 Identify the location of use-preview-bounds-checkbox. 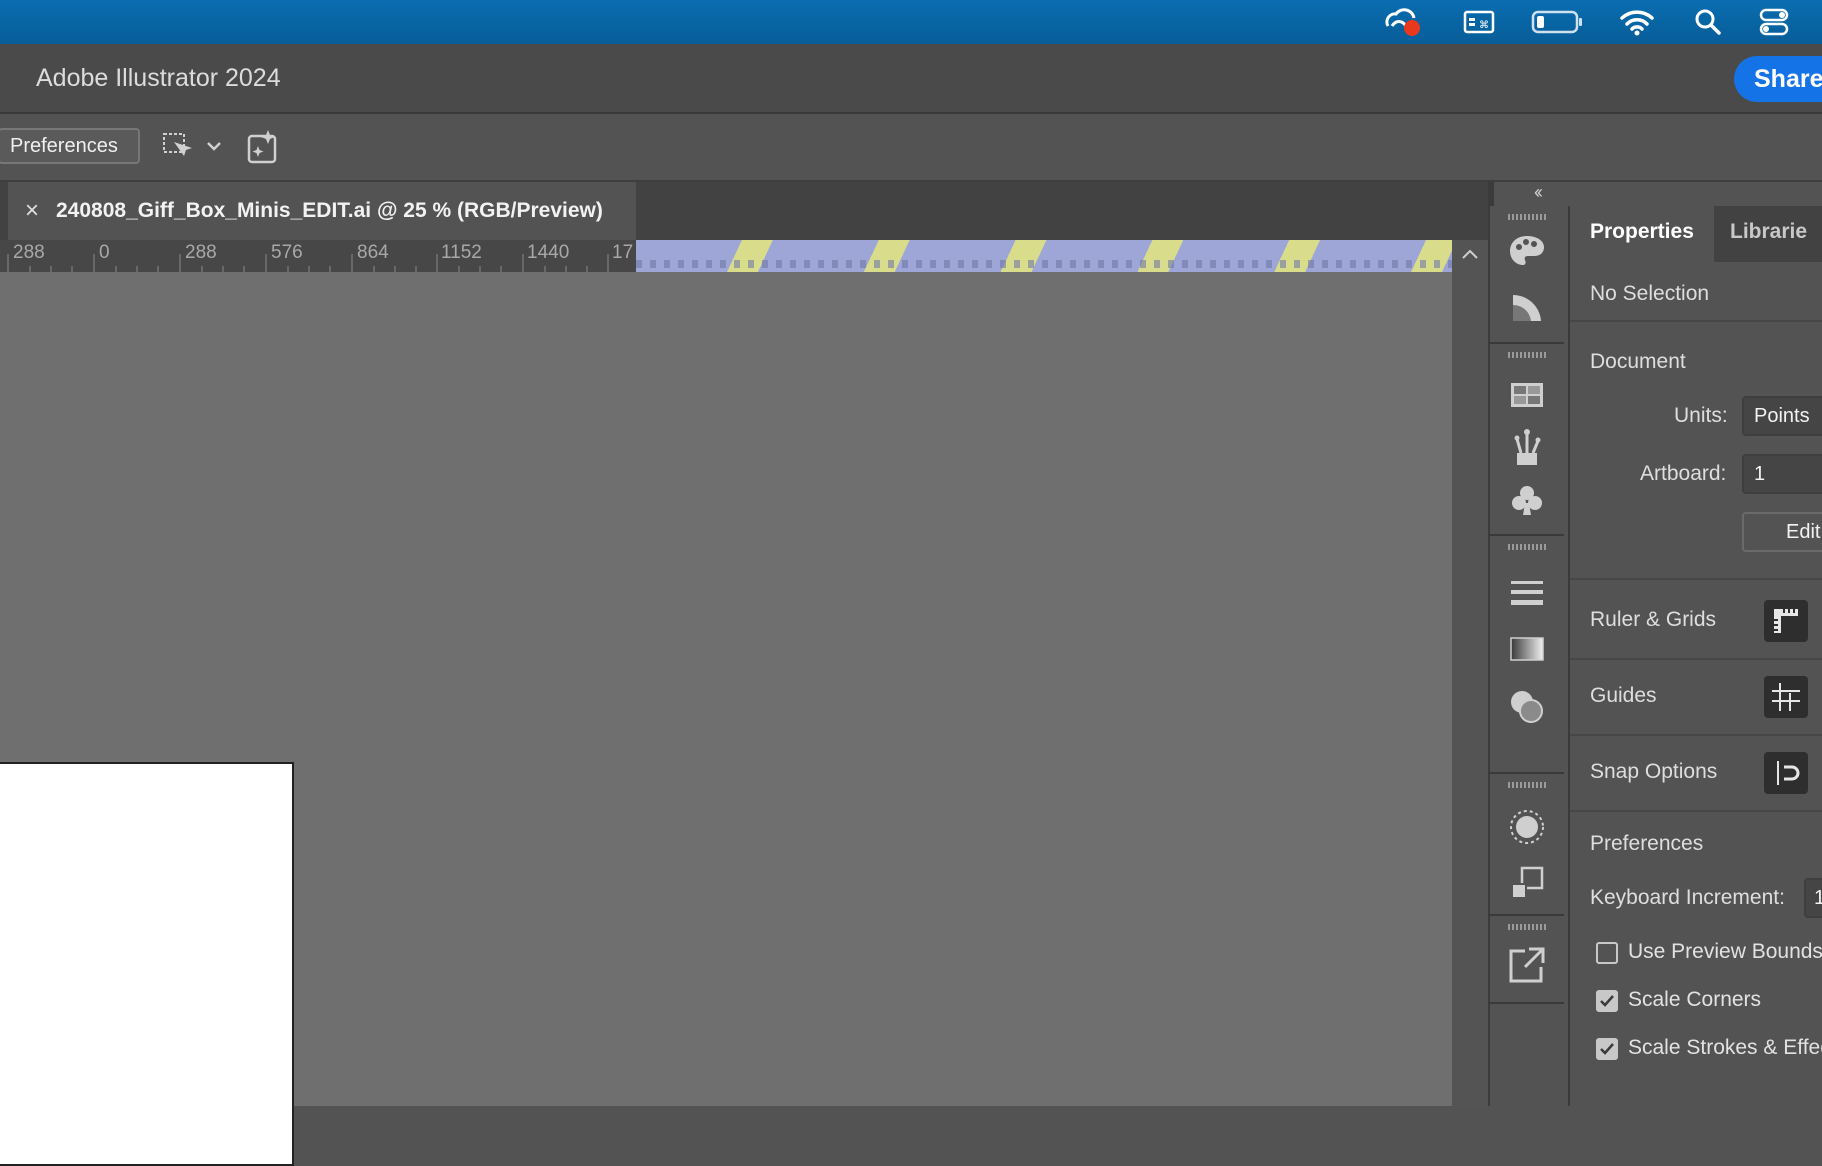
(1607, 953).